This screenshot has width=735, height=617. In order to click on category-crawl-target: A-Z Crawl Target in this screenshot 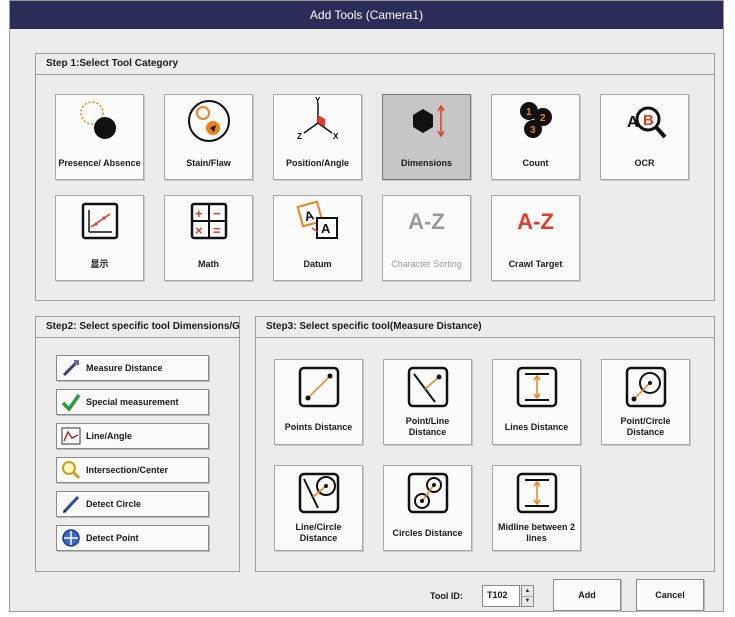, I will do `click(535, 238)`.